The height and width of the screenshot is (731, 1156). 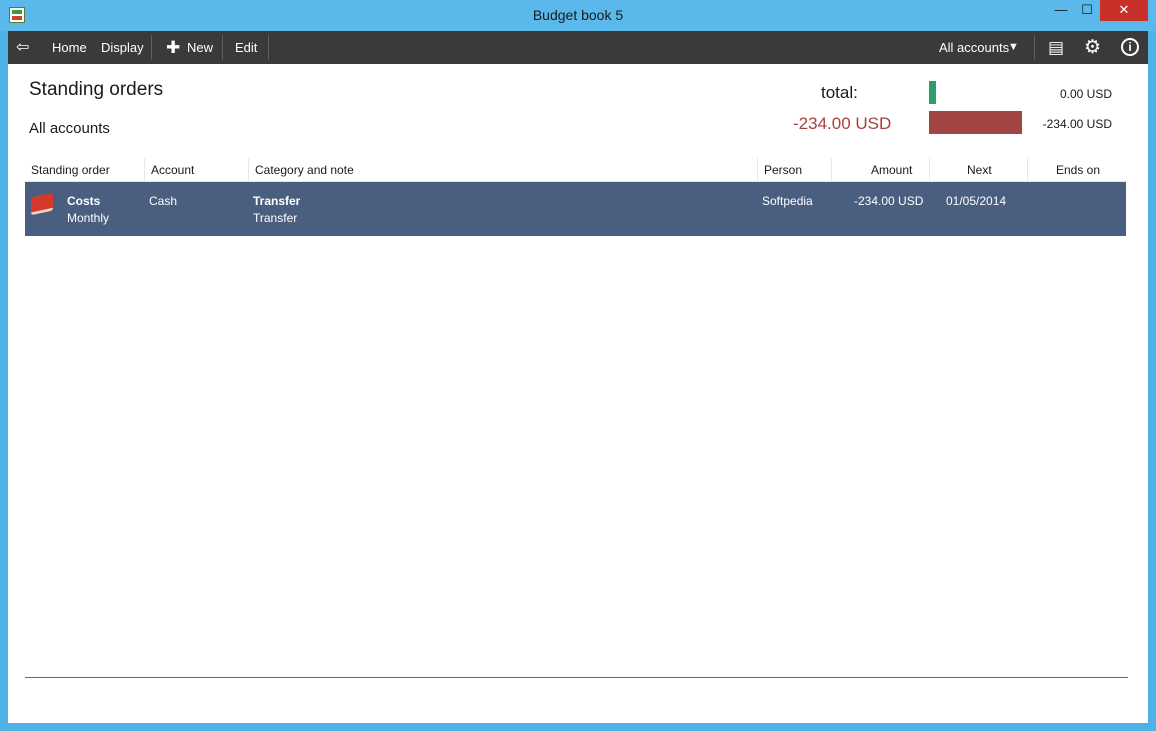 I want to click on positive-balance-value: 0.00 USD, so click(x=1085, y=94).